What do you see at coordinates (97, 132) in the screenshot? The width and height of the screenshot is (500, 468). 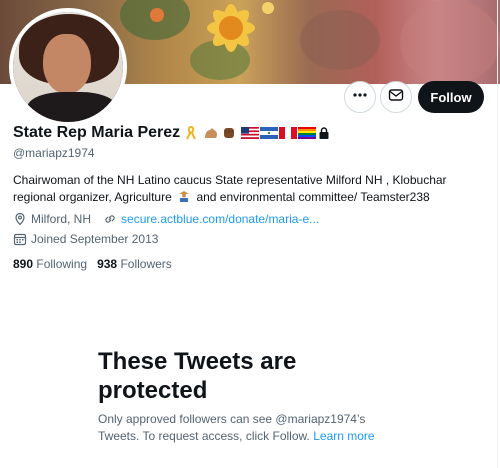 I see `profile-name: State Rep Maria Perez` at bounding box center [97, 132].